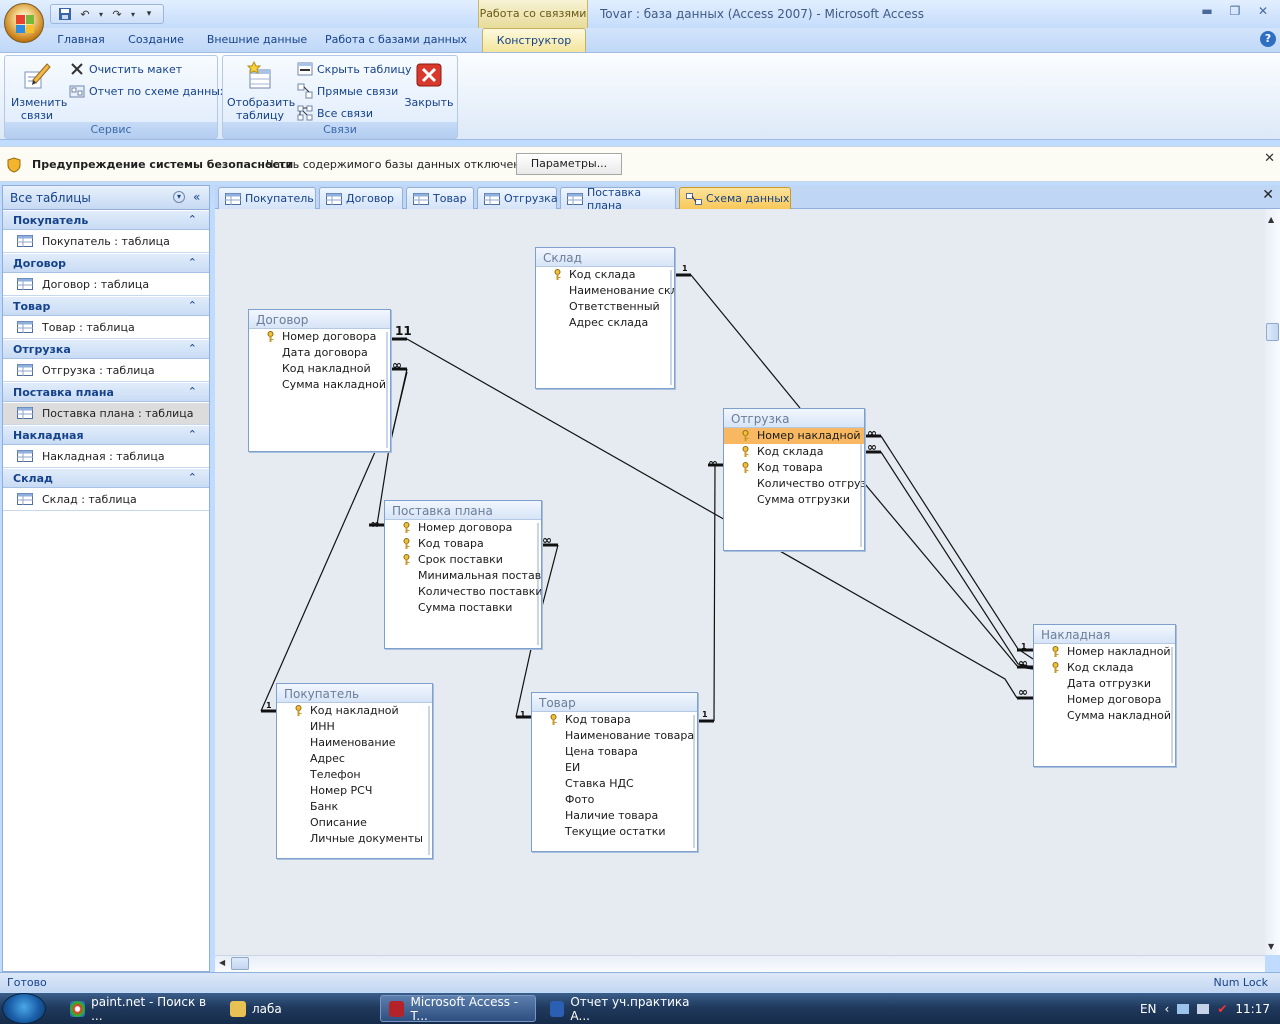  Describe the element at coordinates (106, 457) in the screenshot. I see `nav-item-table: Накладная : таблица` at that location.